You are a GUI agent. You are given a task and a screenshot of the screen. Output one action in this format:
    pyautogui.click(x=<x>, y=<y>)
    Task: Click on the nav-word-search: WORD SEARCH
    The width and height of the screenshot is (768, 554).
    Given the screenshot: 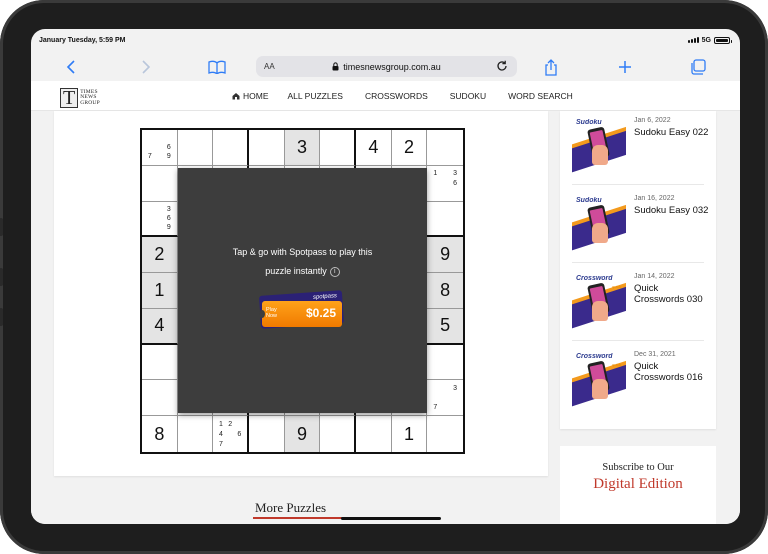 What is the action you would take?
    pyautogui.click(x=540, y=96)
    